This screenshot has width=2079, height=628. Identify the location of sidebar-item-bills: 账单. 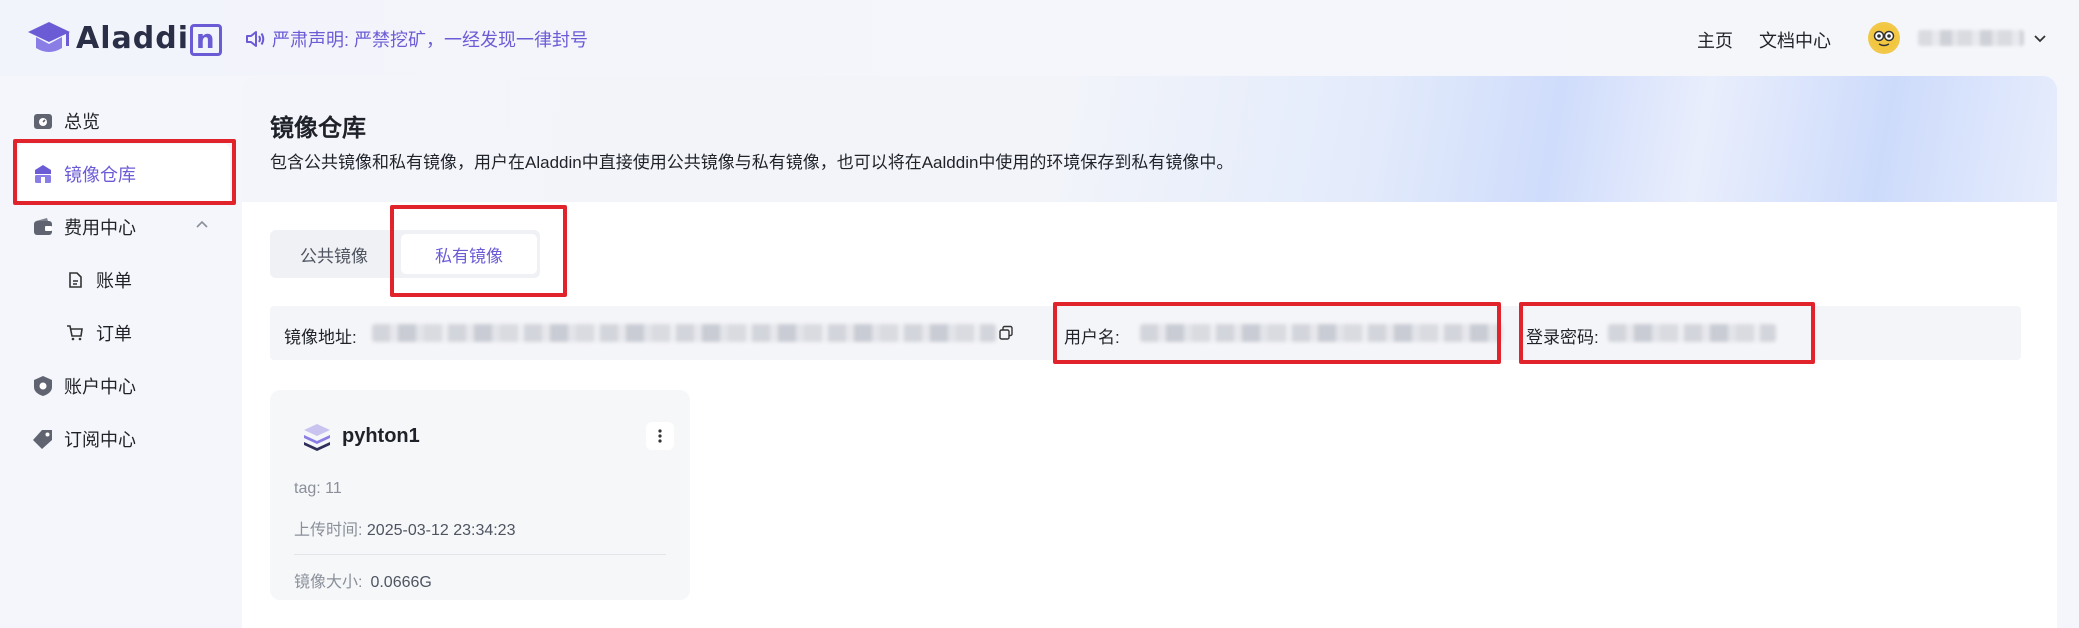
(99, 280).